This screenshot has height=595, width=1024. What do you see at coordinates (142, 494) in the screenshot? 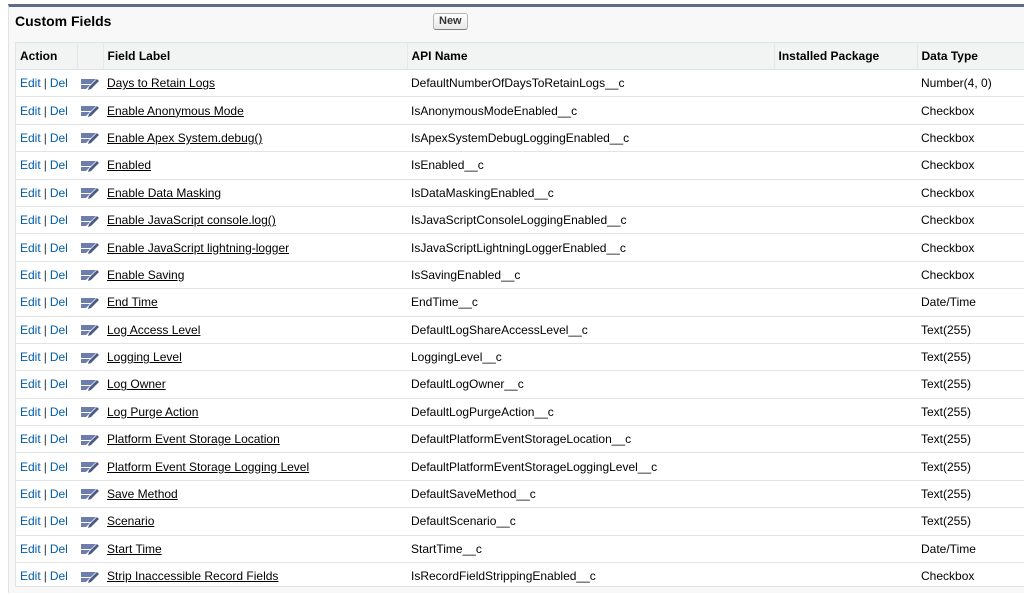
I see `field-label-link: Save Method` at bounding box center [142, 494].